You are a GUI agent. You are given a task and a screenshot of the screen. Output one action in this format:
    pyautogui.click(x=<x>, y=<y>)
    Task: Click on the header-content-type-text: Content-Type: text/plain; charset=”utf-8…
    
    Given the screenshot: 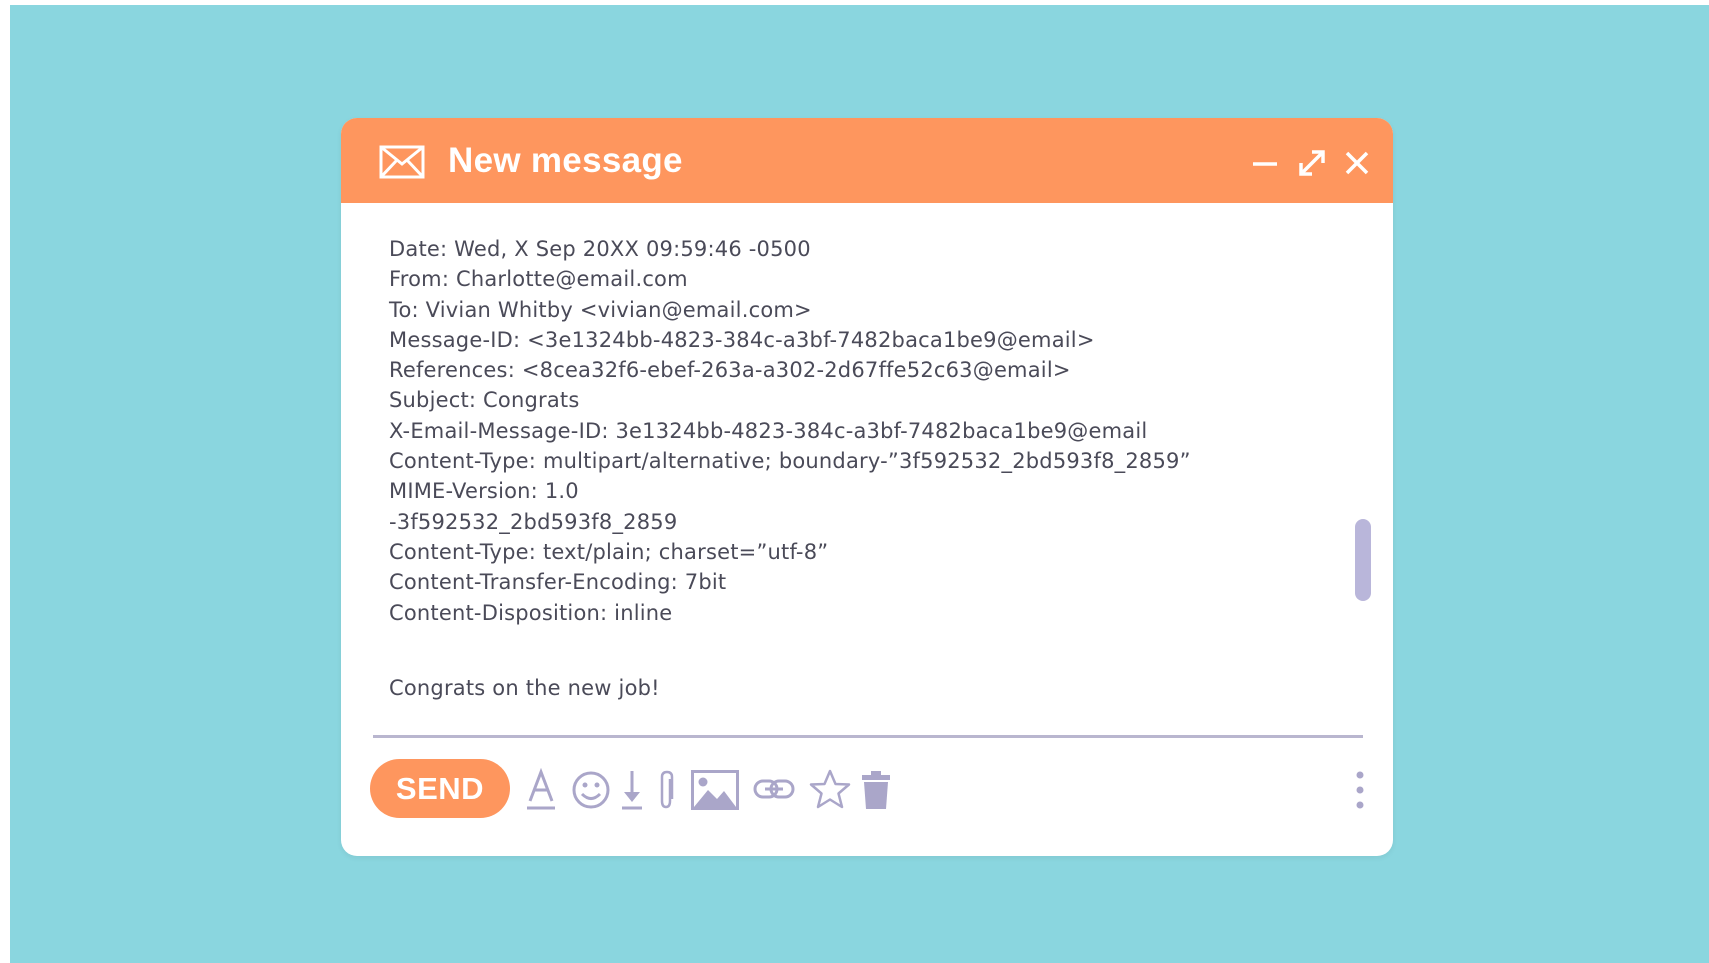 What is the action you would take?
    pyautogui.click(x=609, y=551)
    